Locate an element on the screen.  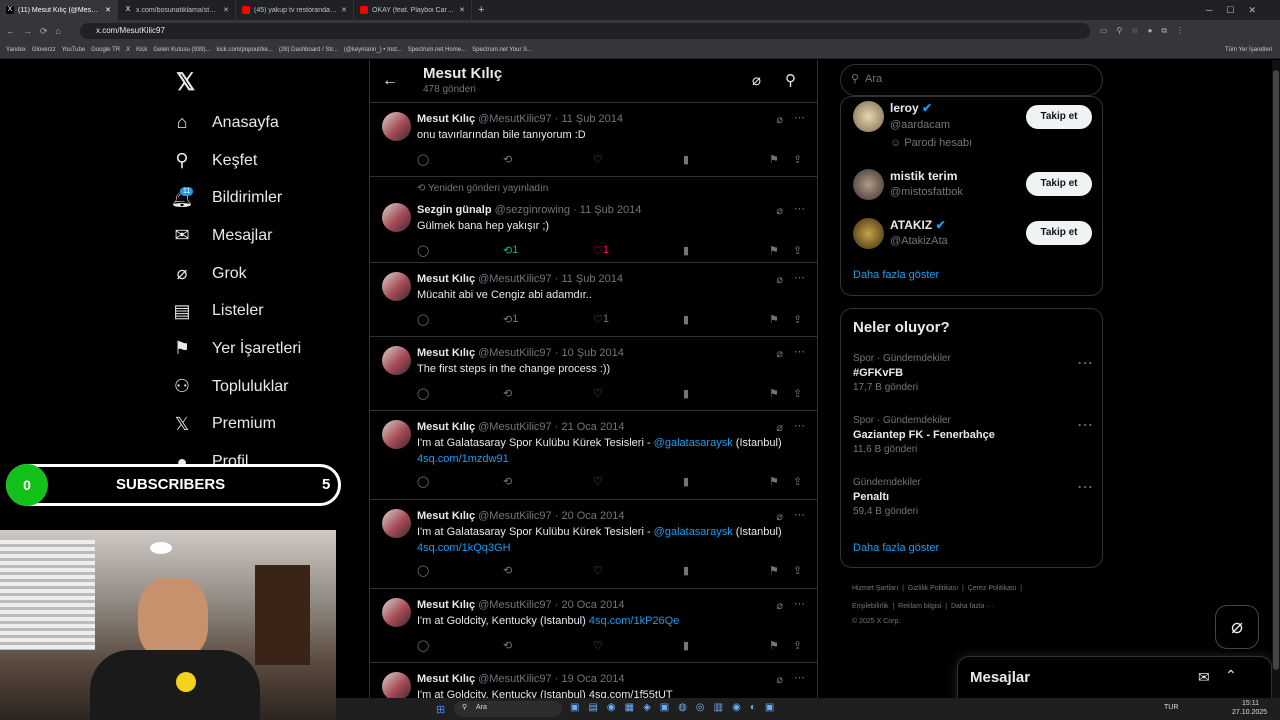
language-indicator: TUR is located at coordinates (1171, 707).